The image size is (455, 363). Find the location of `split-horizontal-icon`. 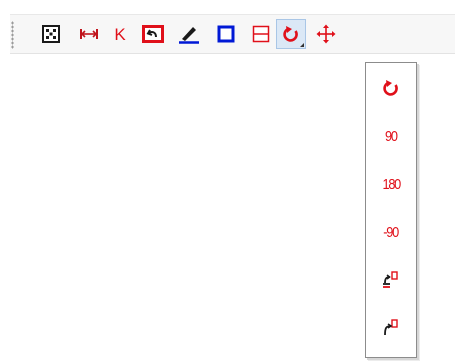

split-horizontal-icon is located at coordinates (261, 34).